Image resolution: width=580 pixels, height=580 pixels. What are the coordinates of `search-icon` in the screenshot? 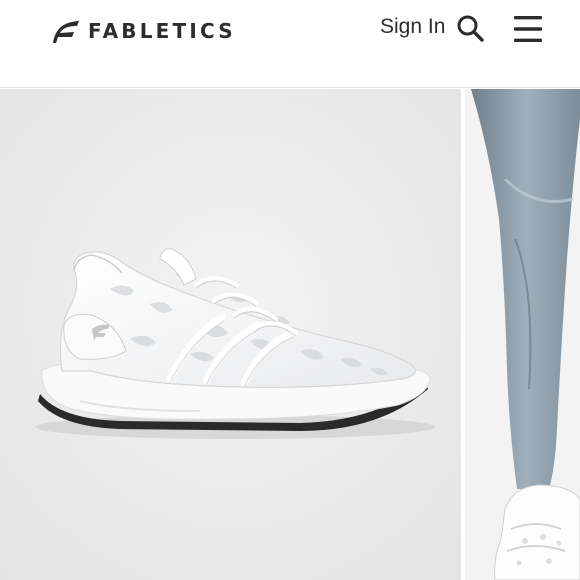 It's located at (470, 28).